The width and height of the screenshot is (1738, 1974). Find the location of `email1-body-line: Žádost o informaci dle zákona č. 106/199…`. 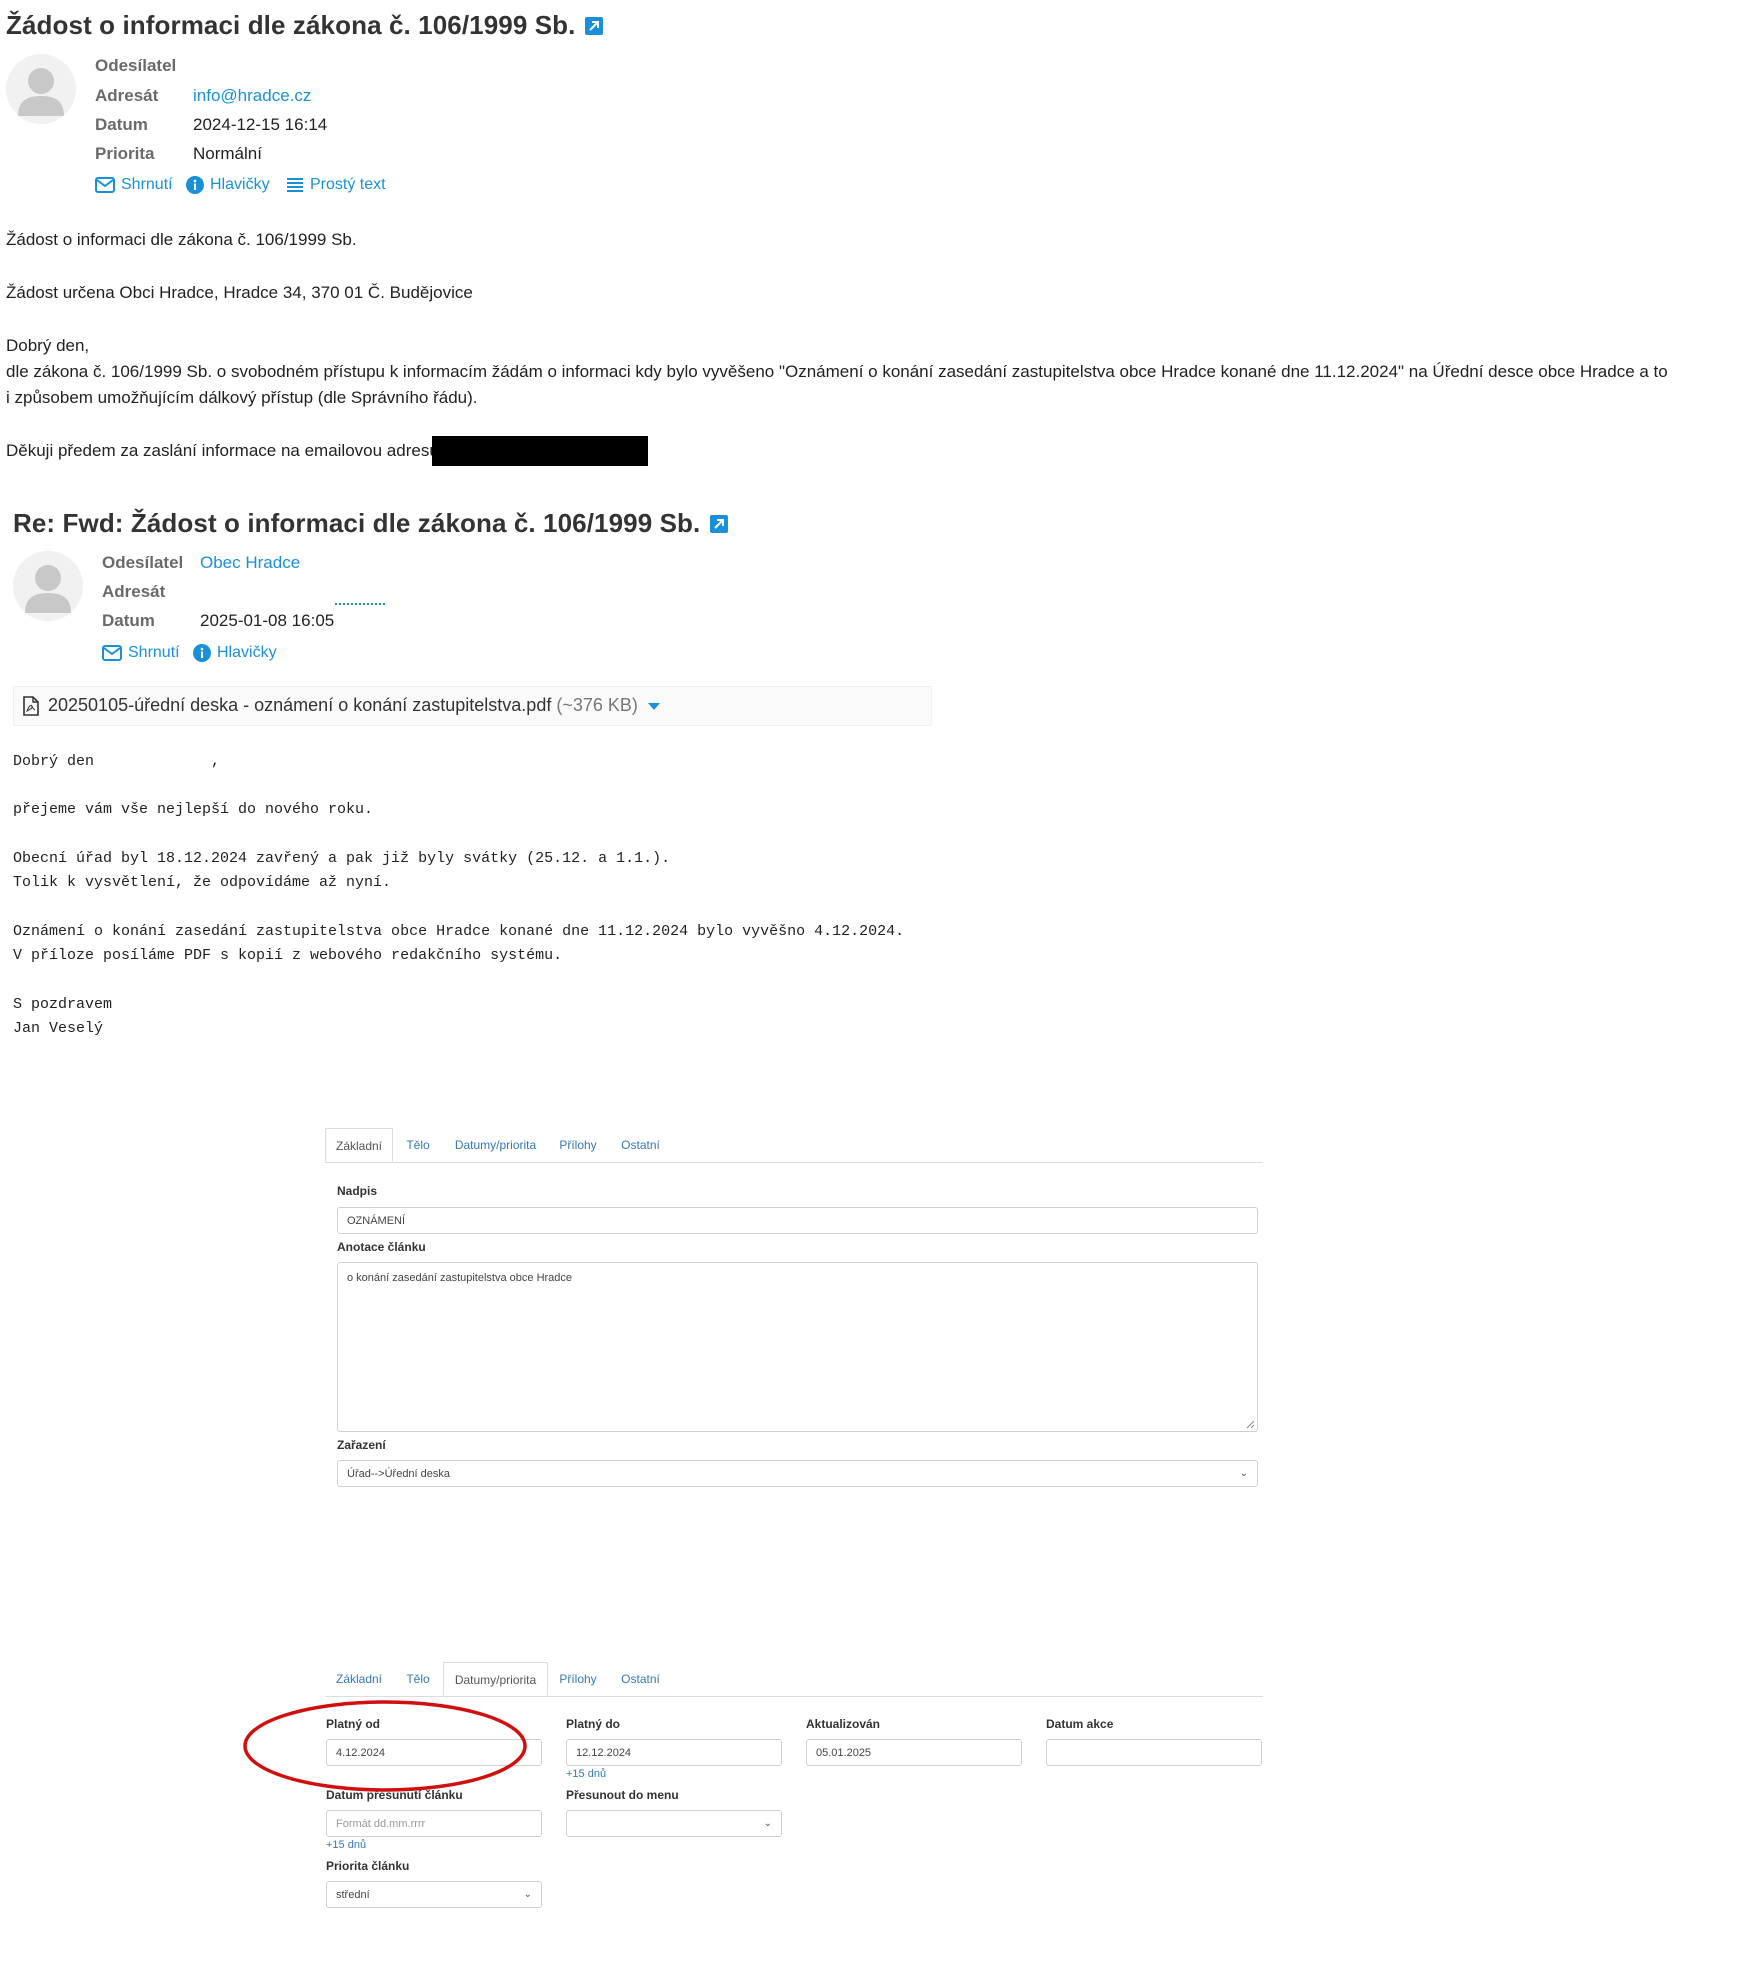

email1-body-line: Žádost o informaci dle zákona č. 106/199… is located at coordinates (181, 239).